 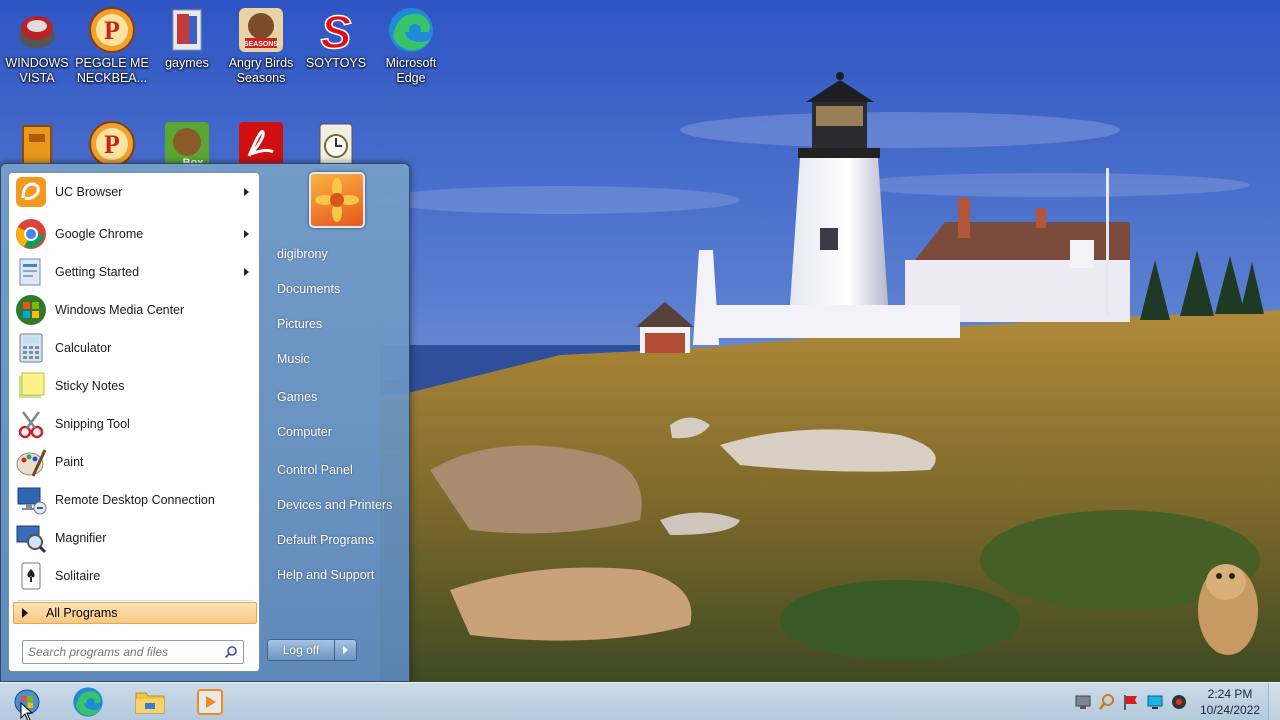 I want to click on media-player-icon, so click(x=210, y=702).